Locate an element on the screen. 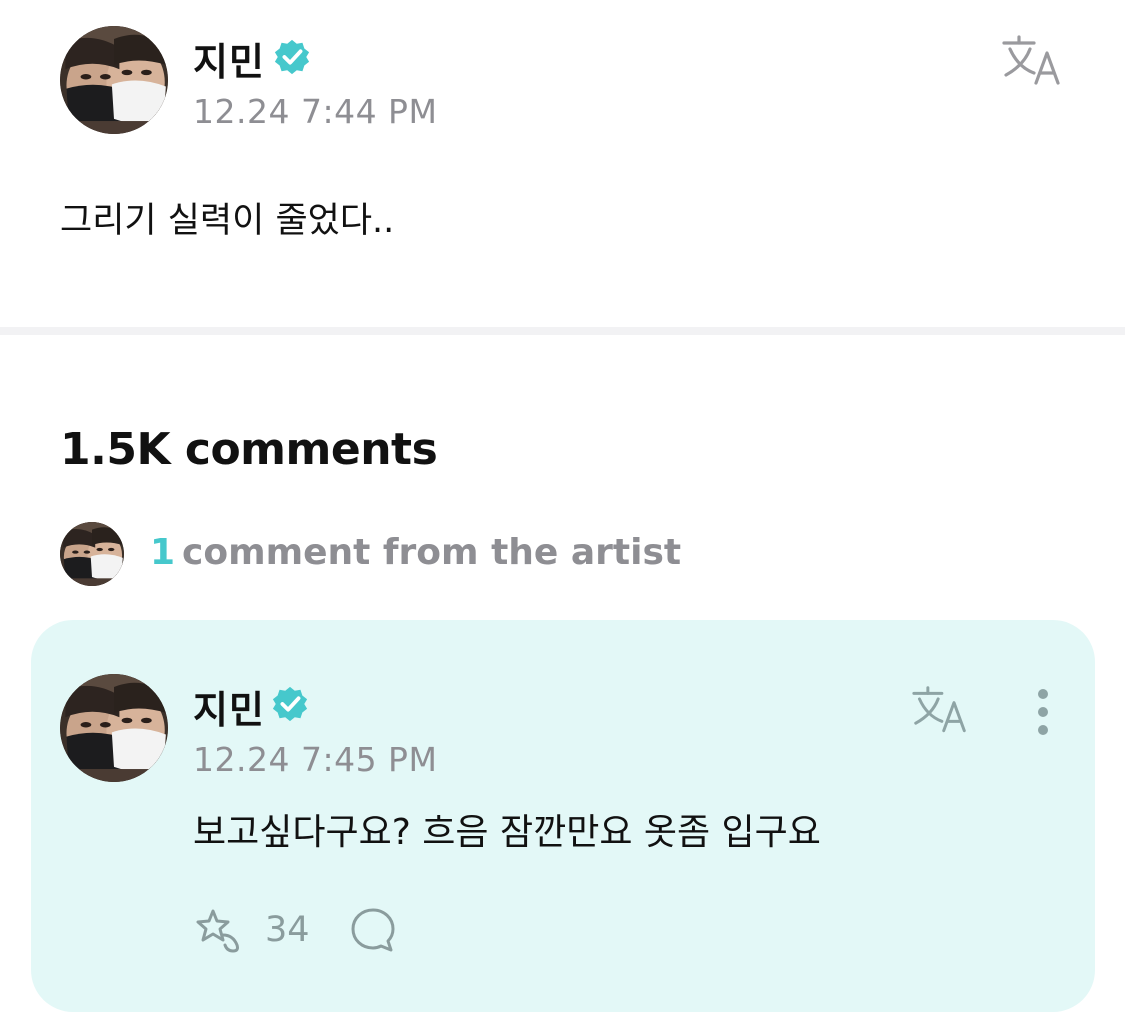  comment-author-avatar is located at coordinates (114, 728).